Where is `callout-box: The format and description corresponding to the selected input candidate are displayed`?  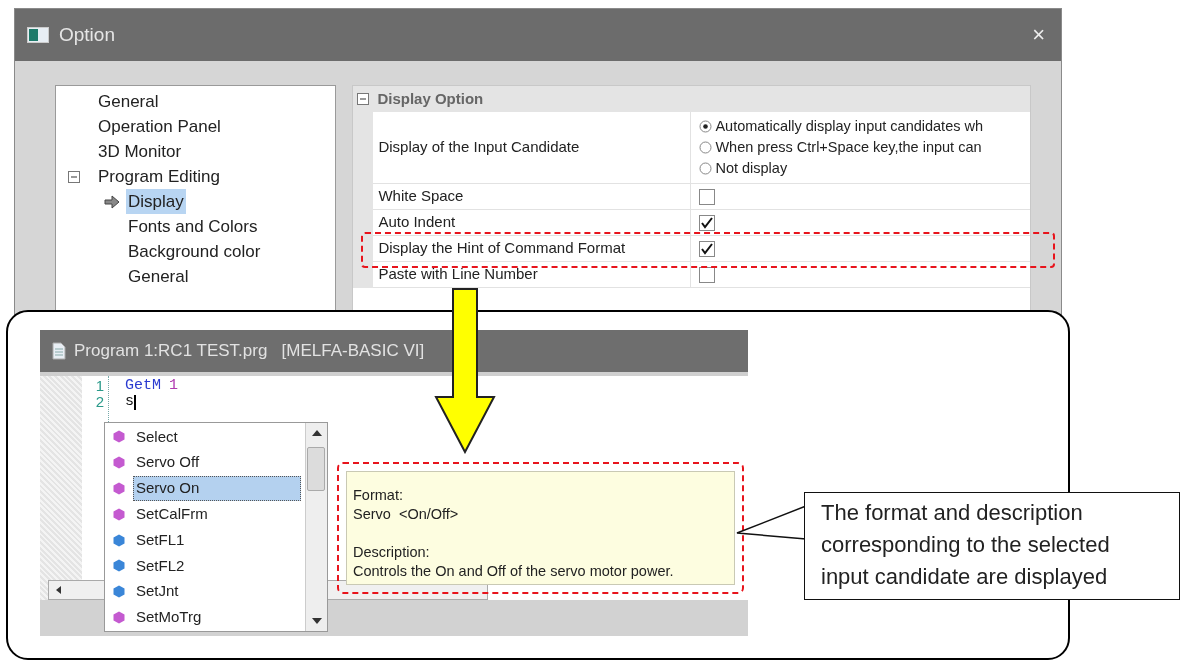
callout-box: The format and description corresponding to the selected input candidate are displayed is located at coordinates (992, 546).